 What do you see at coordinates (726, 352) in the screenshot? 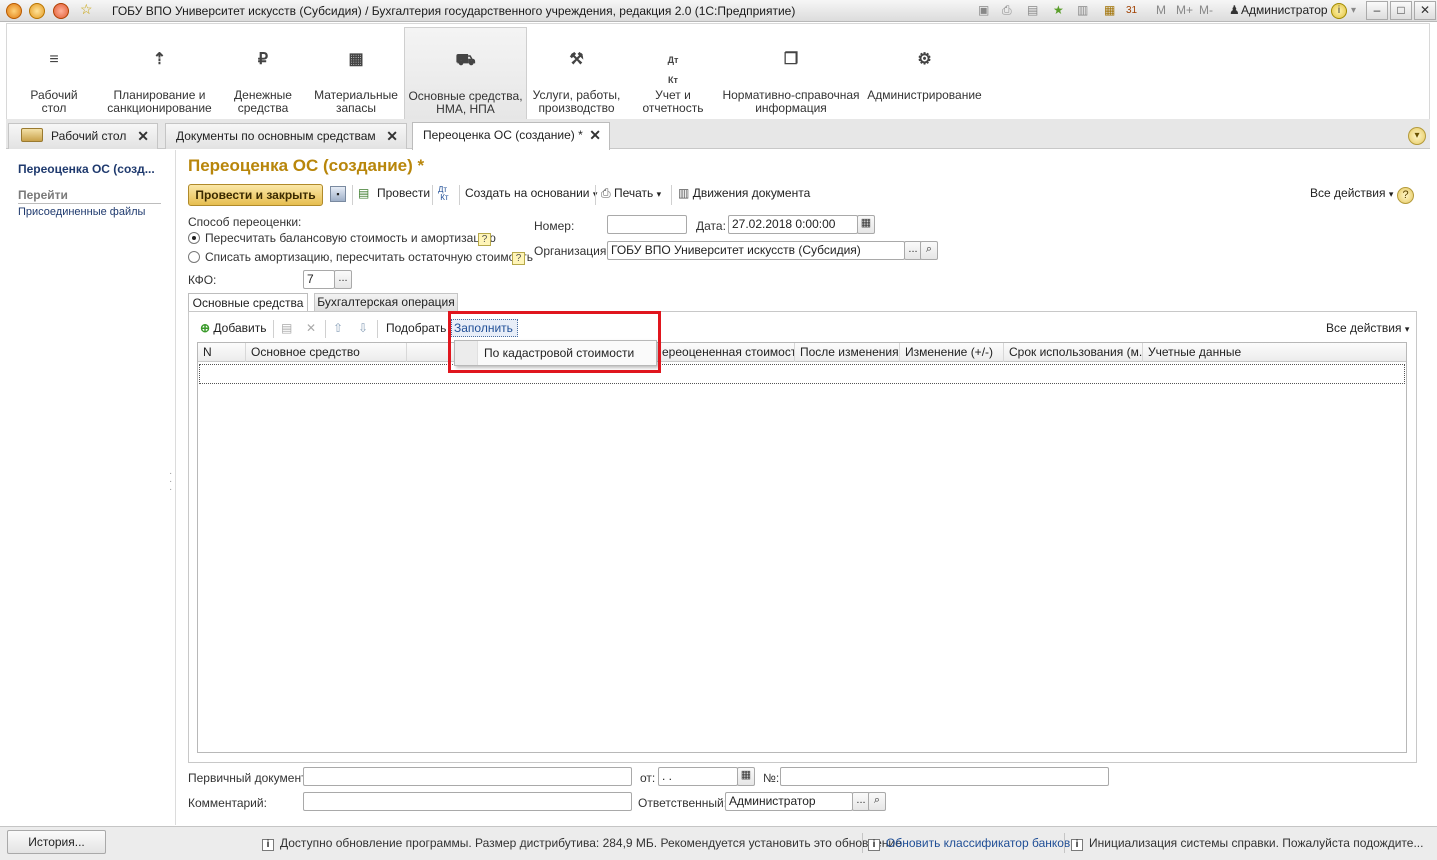
I see `column-header-revalued-cost: ереоцененная стоимость` at bounding box center [726, 352].